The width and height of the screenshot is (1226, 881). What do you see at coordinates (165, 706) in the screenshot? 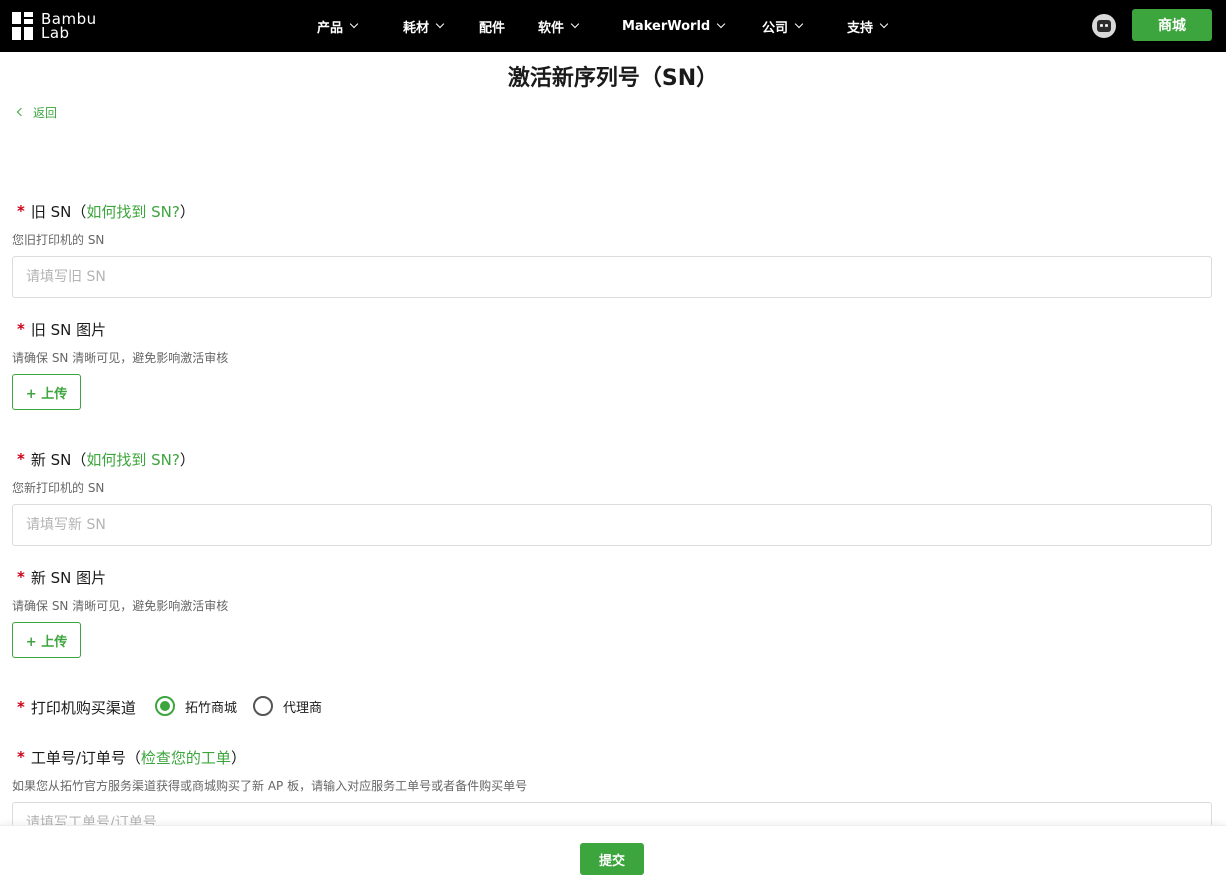
I see `radio-bambu-store` at bounding box center [165, 706].